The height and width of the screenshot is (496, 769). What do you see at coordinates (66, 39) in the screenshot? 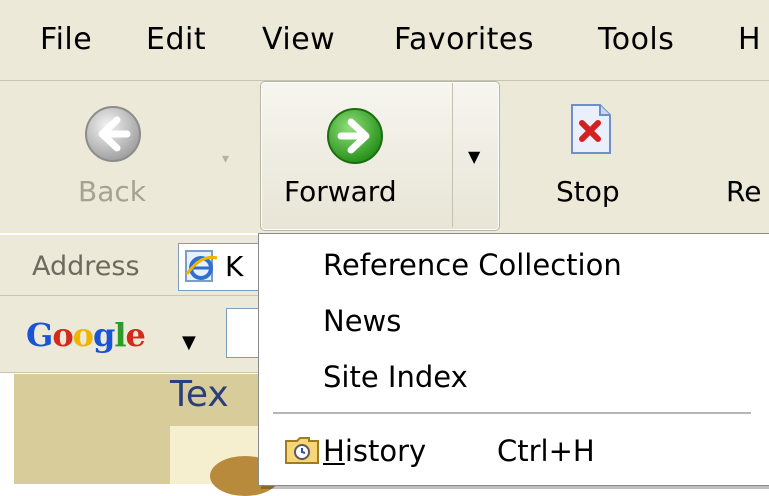
I see `menu-file: File` at bounding box center [66, 39].